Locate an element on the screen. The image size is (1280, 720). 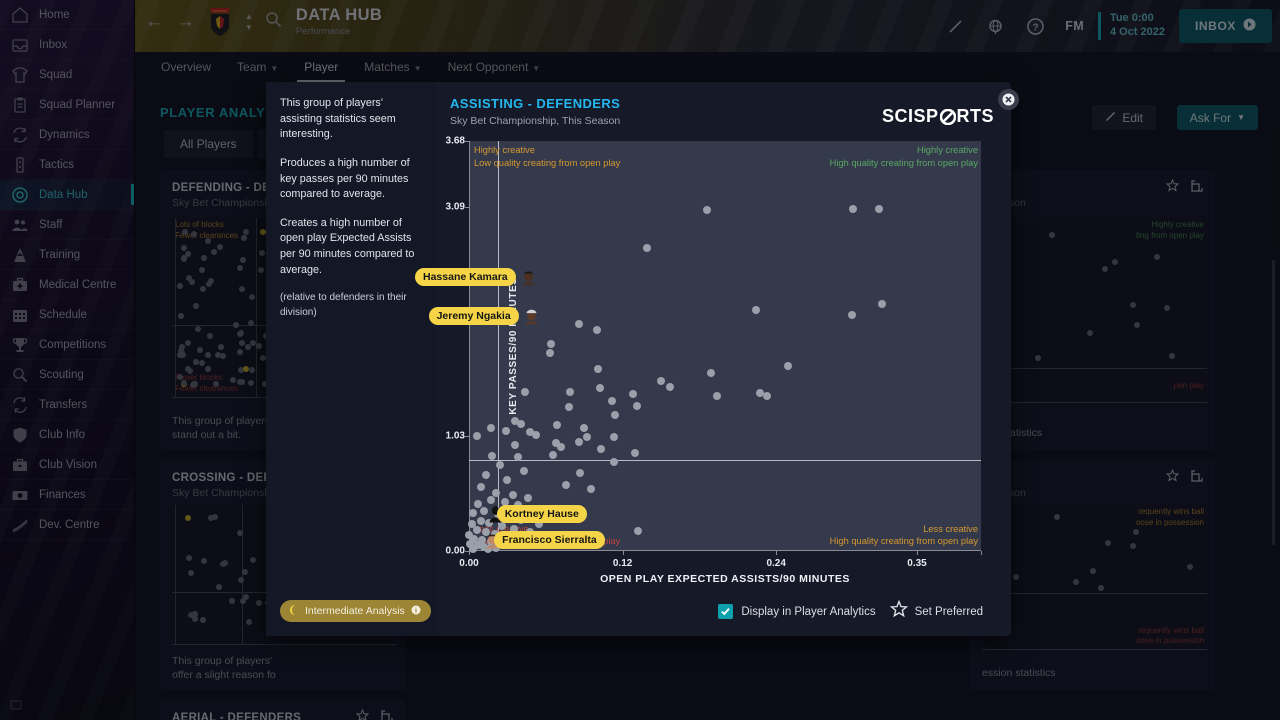
player-label-hassane-kamara: Hassane Kamara is located at coordinates (465, 276).